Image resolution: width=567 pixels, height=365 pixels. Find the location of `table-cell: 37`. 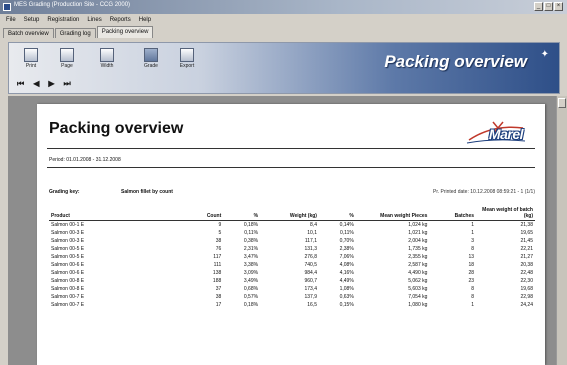

table-cell: 37 is located at coordinates (218, 288).